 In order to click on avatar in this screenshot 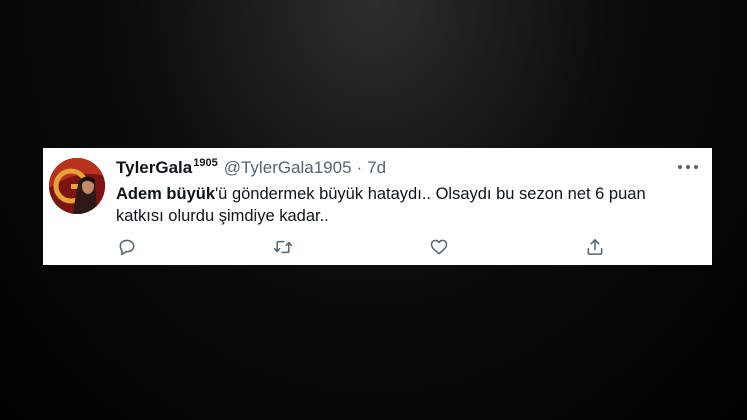, I will do `click(77, 186)`.